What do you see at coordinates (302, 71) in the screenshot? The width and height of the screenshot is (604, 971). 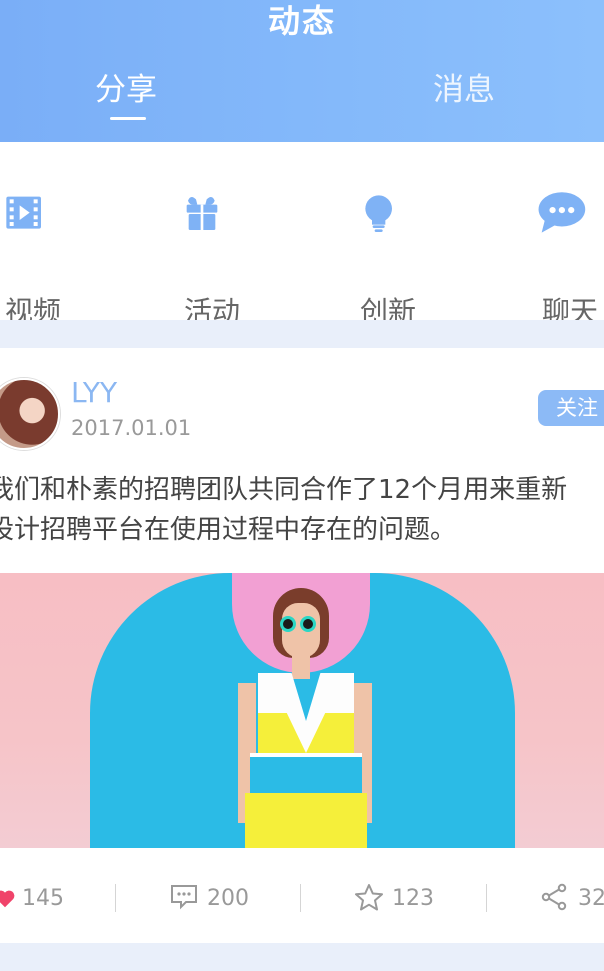 I see `header-bar: 动态 分享 消息` at bounding box center [302, 71].